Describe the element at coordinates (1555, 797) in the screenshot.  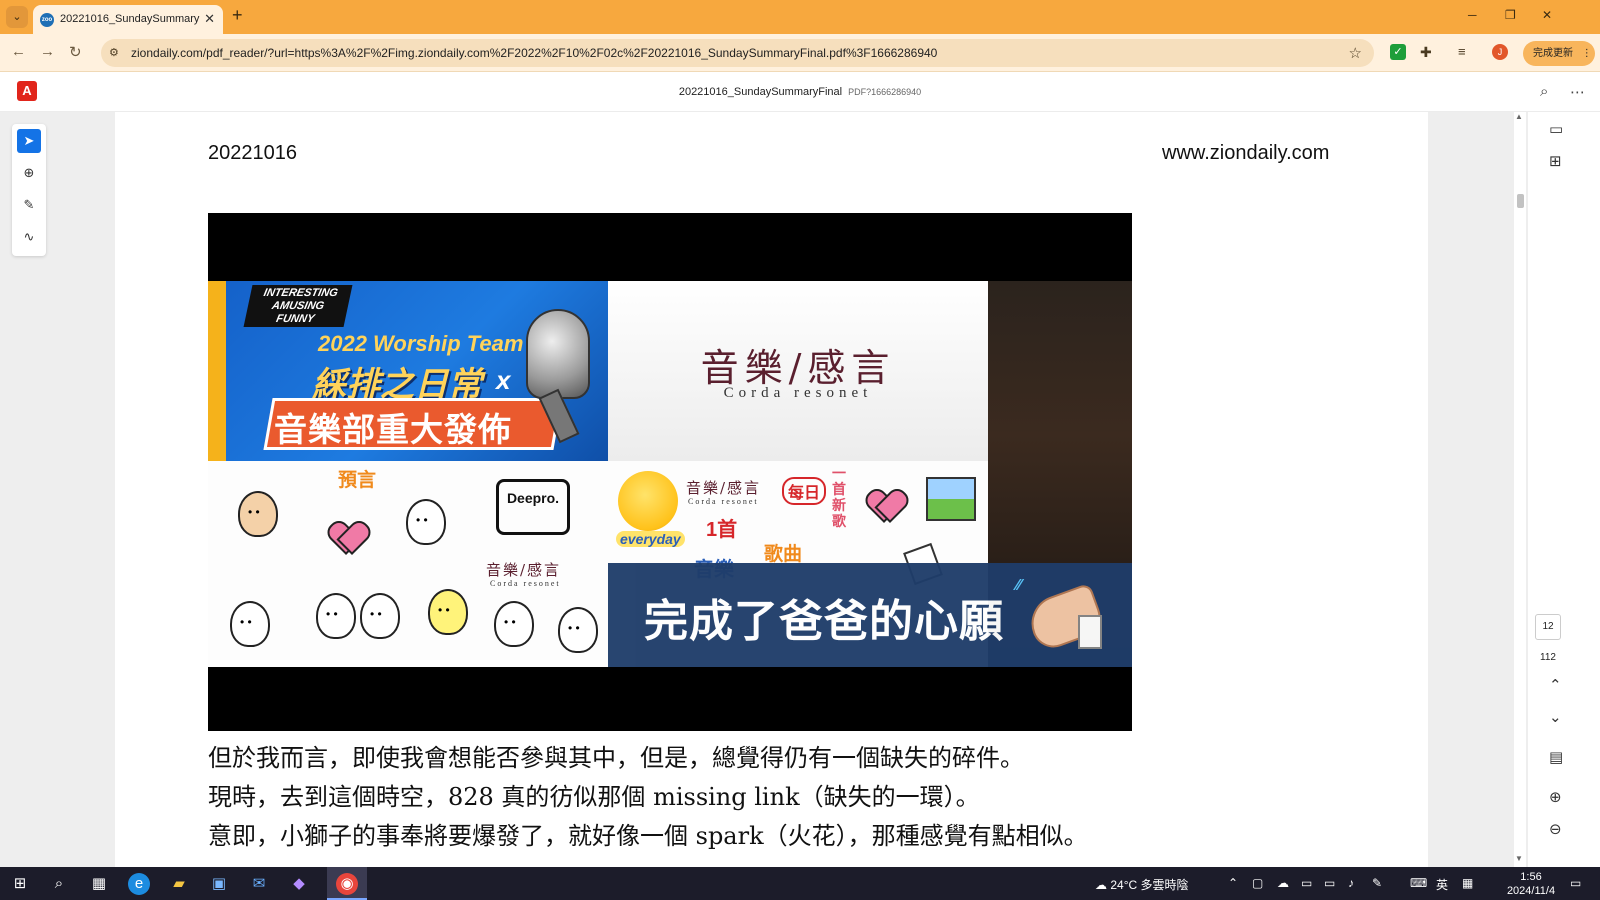
I see `zoom-in-icon: ⊕` at that location.